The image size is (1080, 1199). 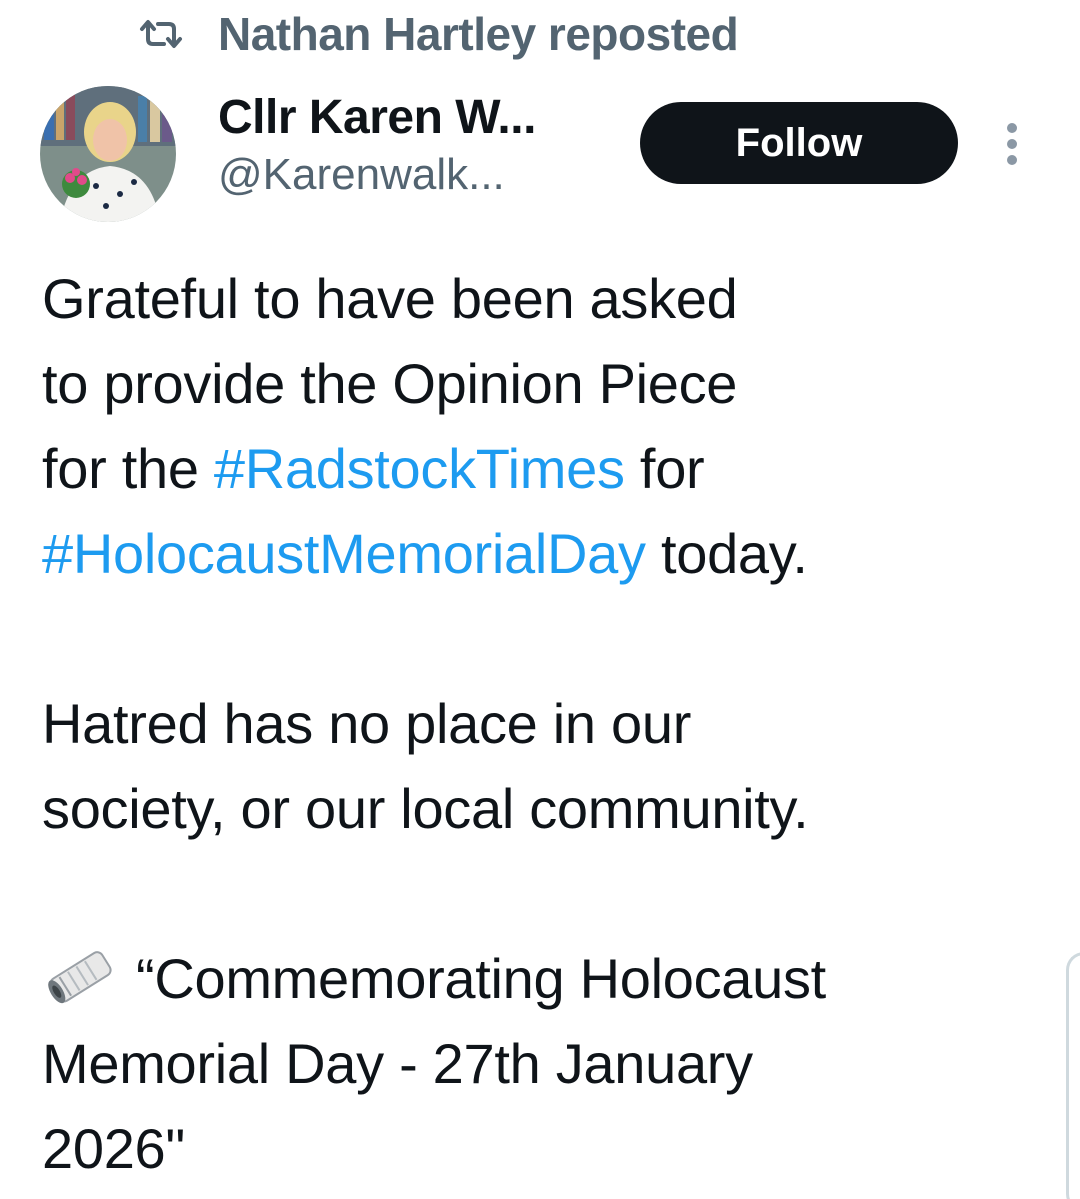 What do you see at coordinates (664, 468) in the screenshot?
I see `tweet-text-segment: for` at bounding box center [664, 468].